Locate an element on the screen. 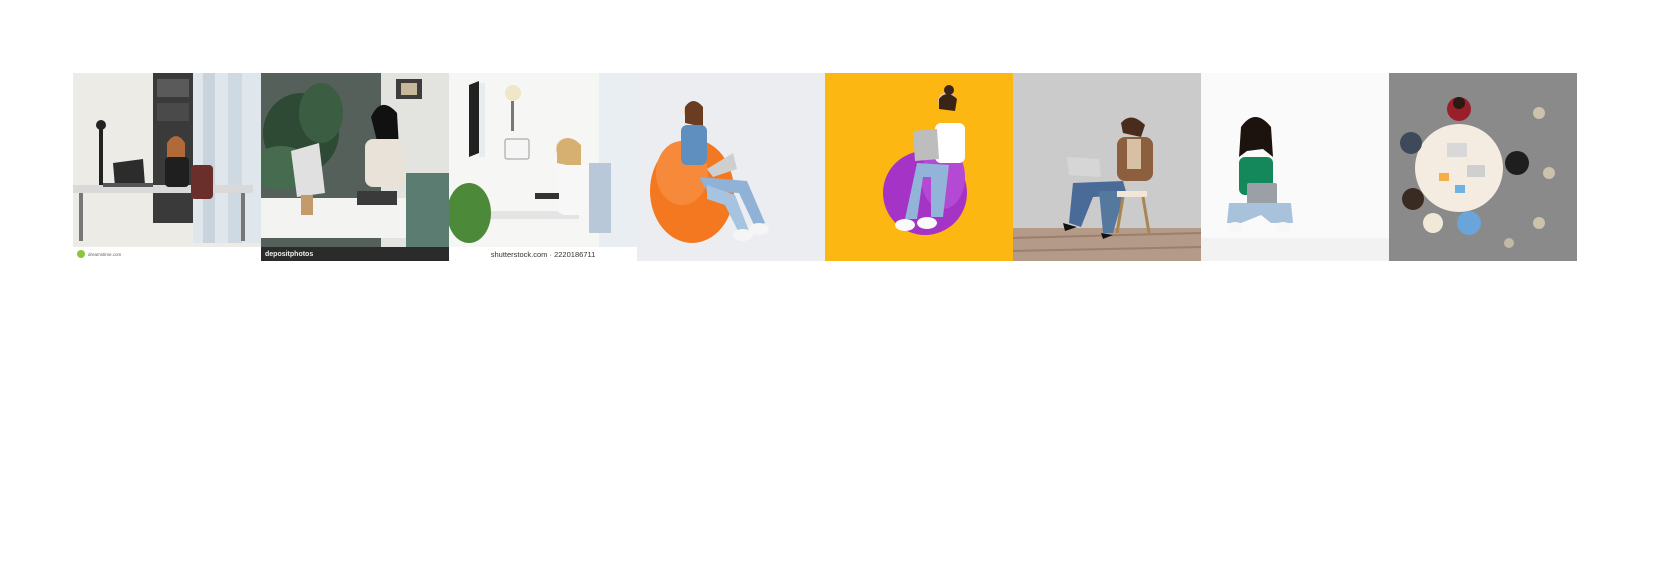  watermark-bar: shutterstock.com · 2220186711 is located at coordinates (543, 254).